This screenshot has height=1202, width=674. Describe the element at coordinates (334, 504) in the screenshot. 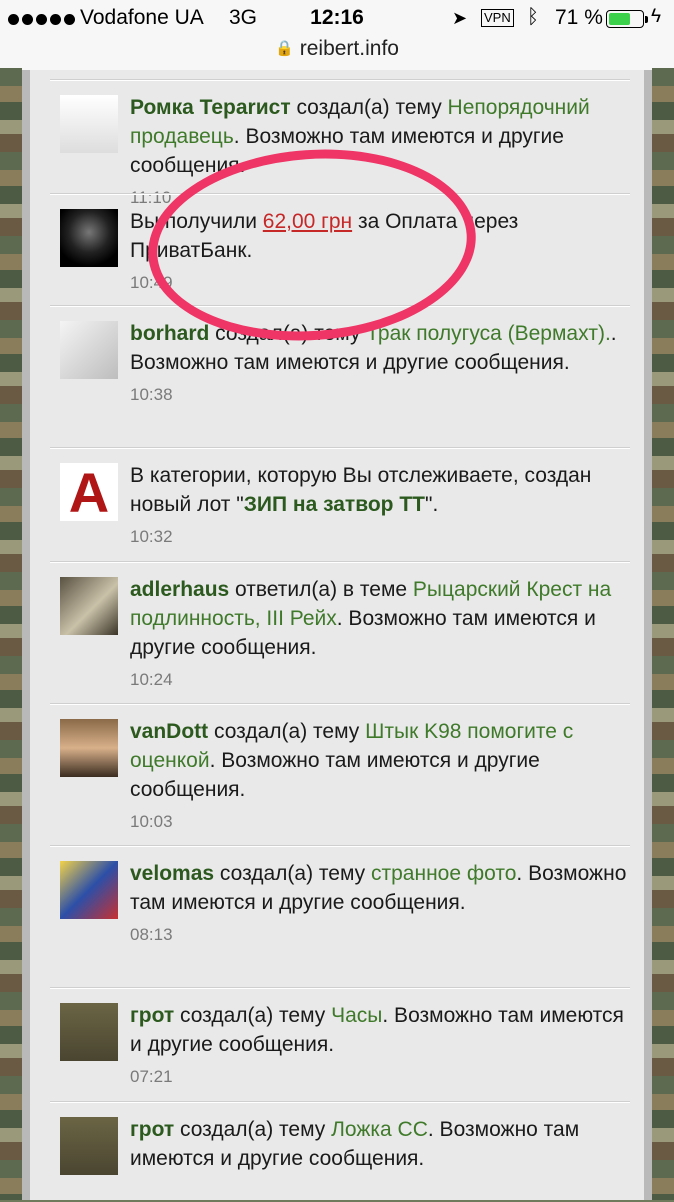

I see `lot-link: ЗИП на затвор ТТ` at that location.